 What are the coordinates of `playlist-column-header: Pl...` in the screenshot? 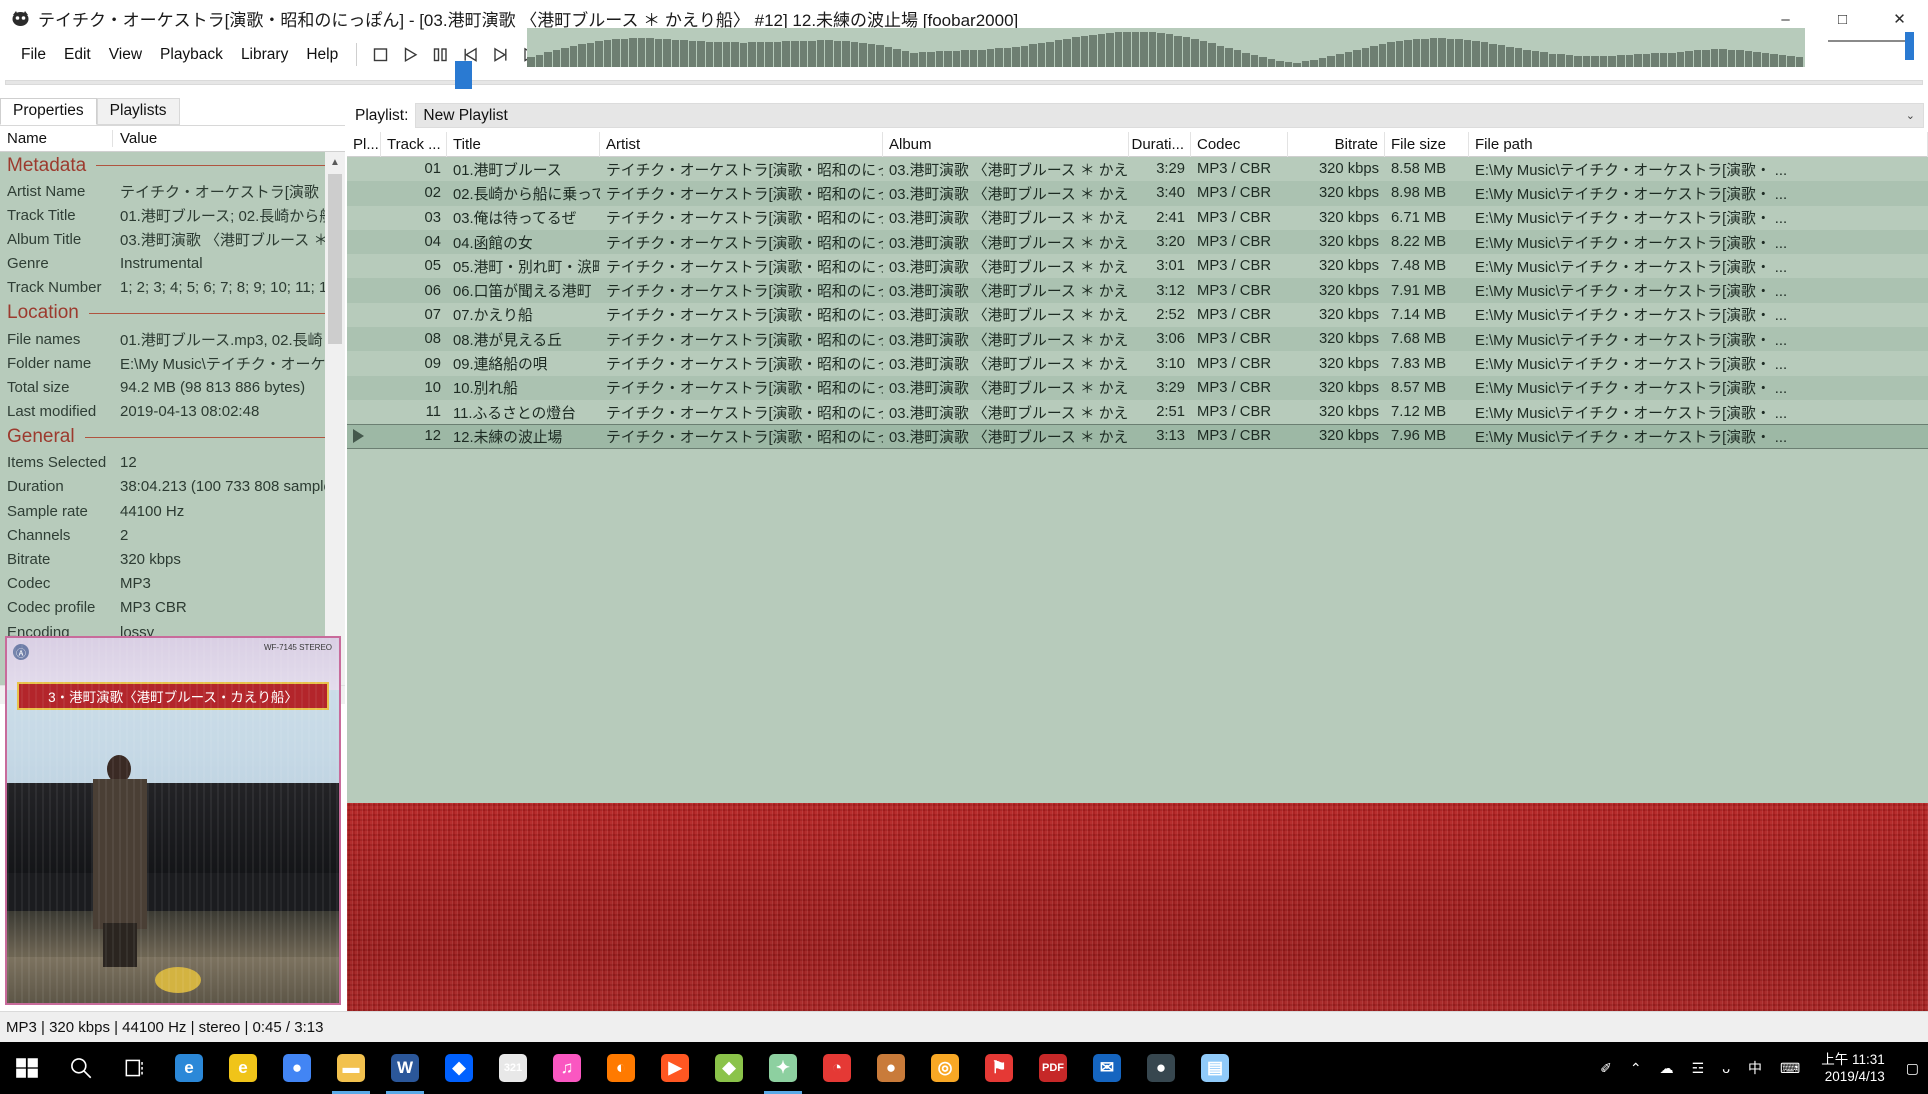 It's located at (364, 144).